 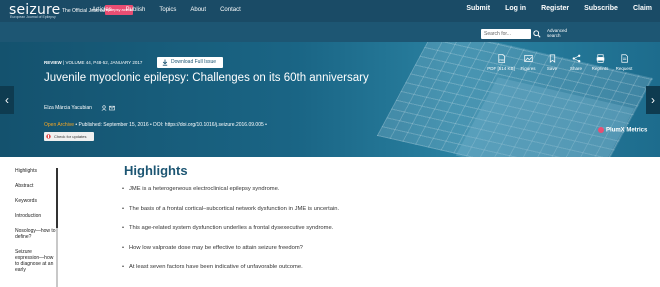 What do you see at coordinates (198, 10) in the screenshot?
I see `nav-about: About` at bounding box center [198, 10].